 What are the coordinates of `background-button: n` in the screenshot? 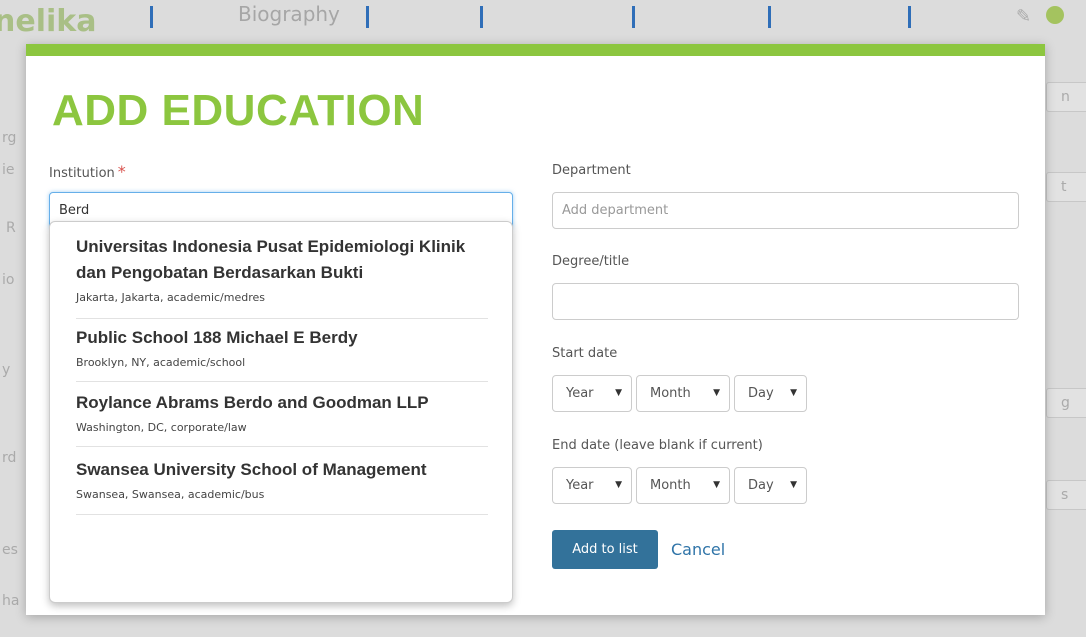 It's located at (1066, 97).